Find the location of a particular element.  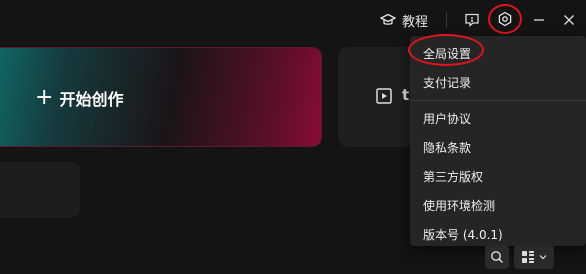

titlebar-divider is located at coordinates (446, 20).